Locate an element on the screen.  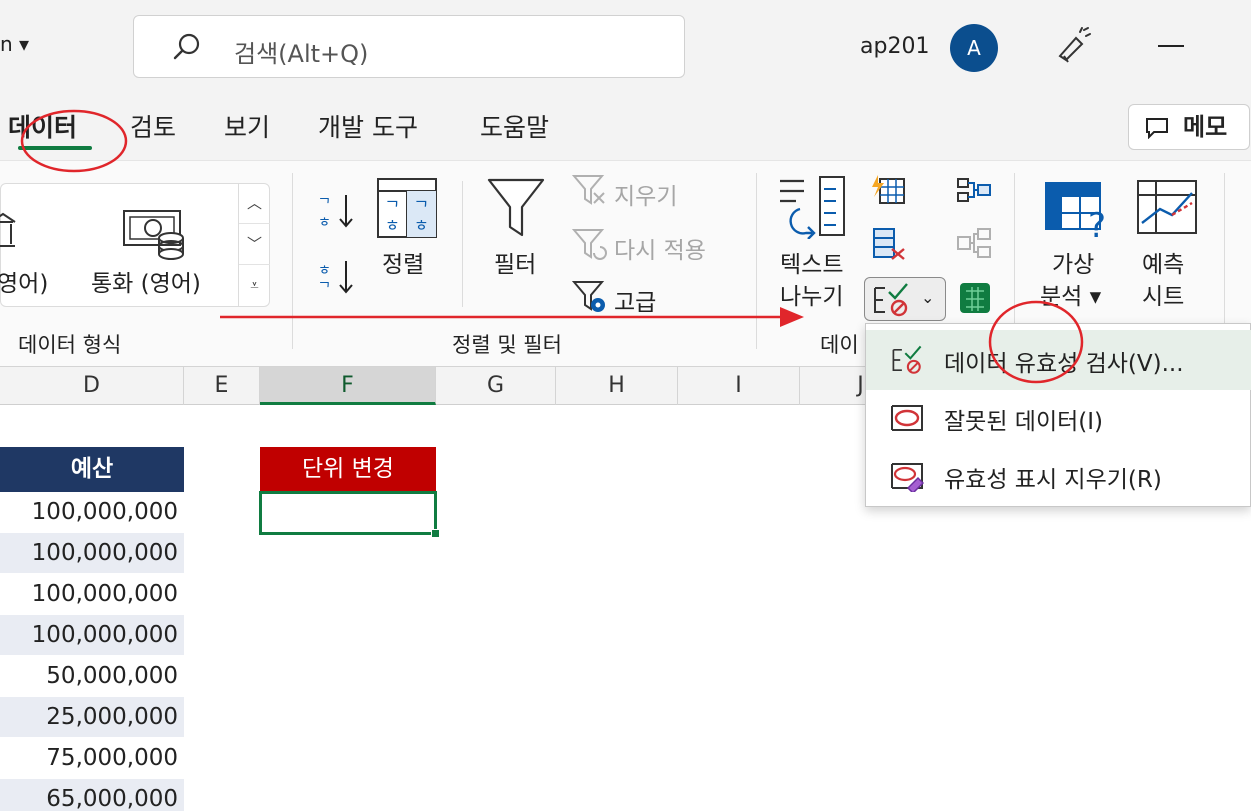
active-tab-indicator is located at coordinates (55, 148).